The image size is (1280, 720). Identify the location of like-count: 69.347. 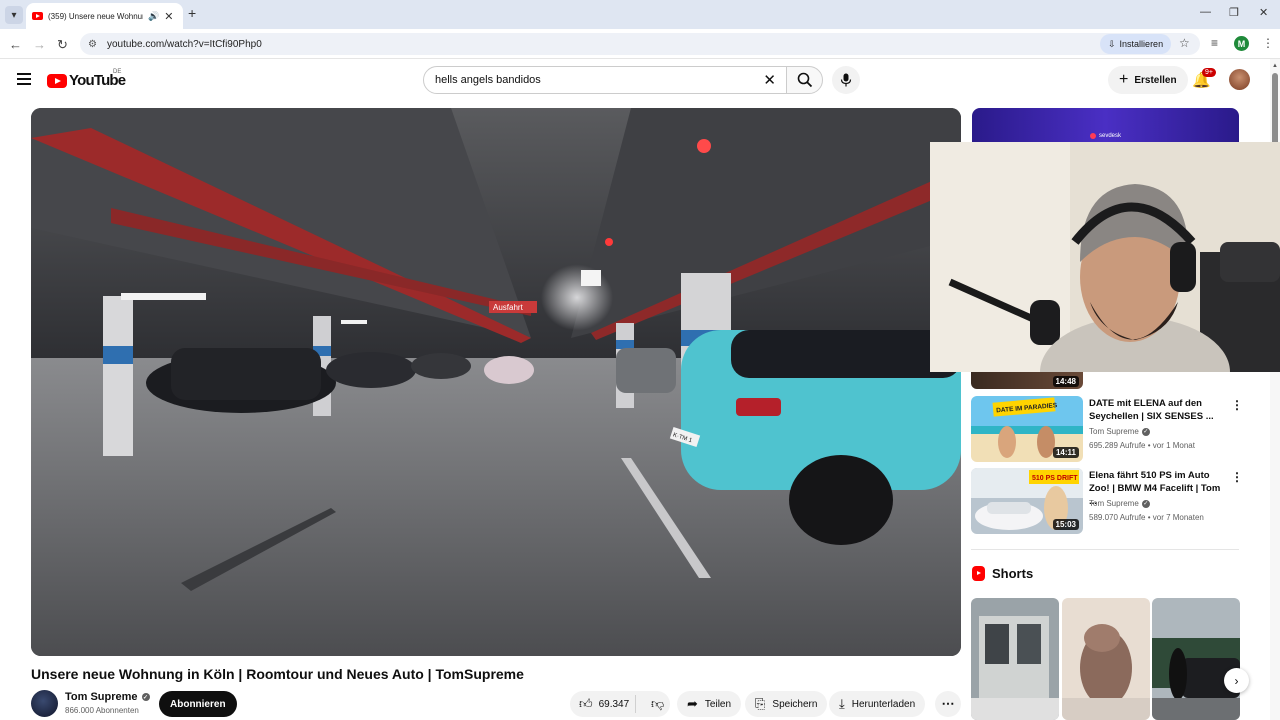
(614, 704).